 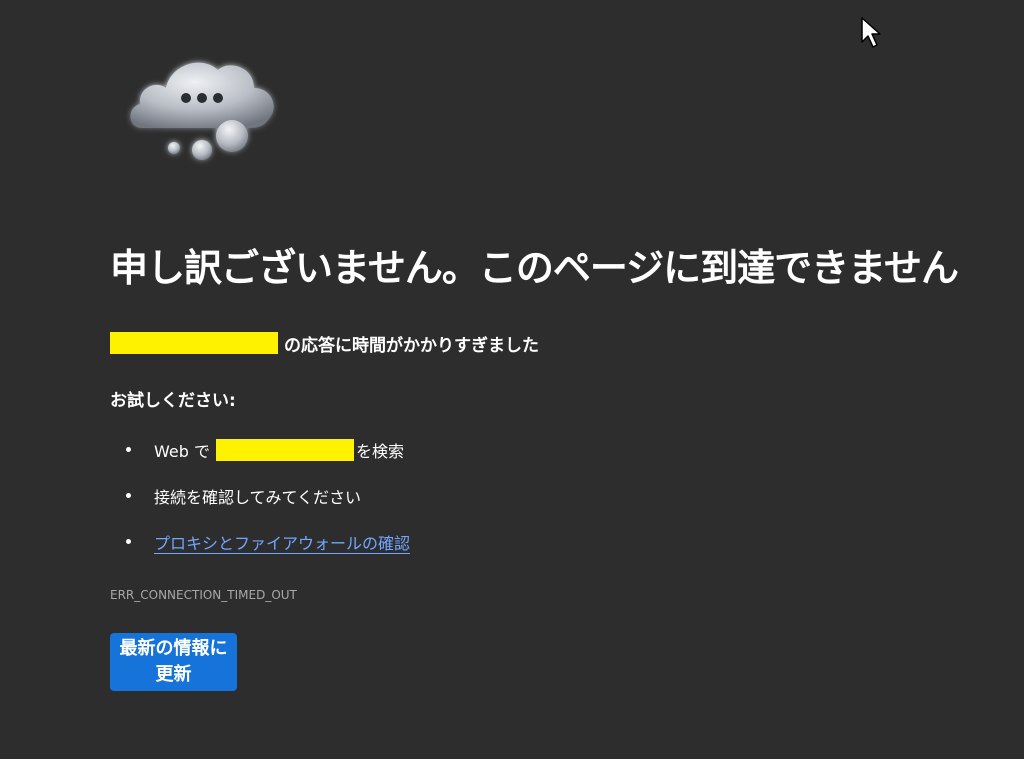 I want to click on error-message: の応答に時間がかかりすぎました, so click(x=324, y=343).